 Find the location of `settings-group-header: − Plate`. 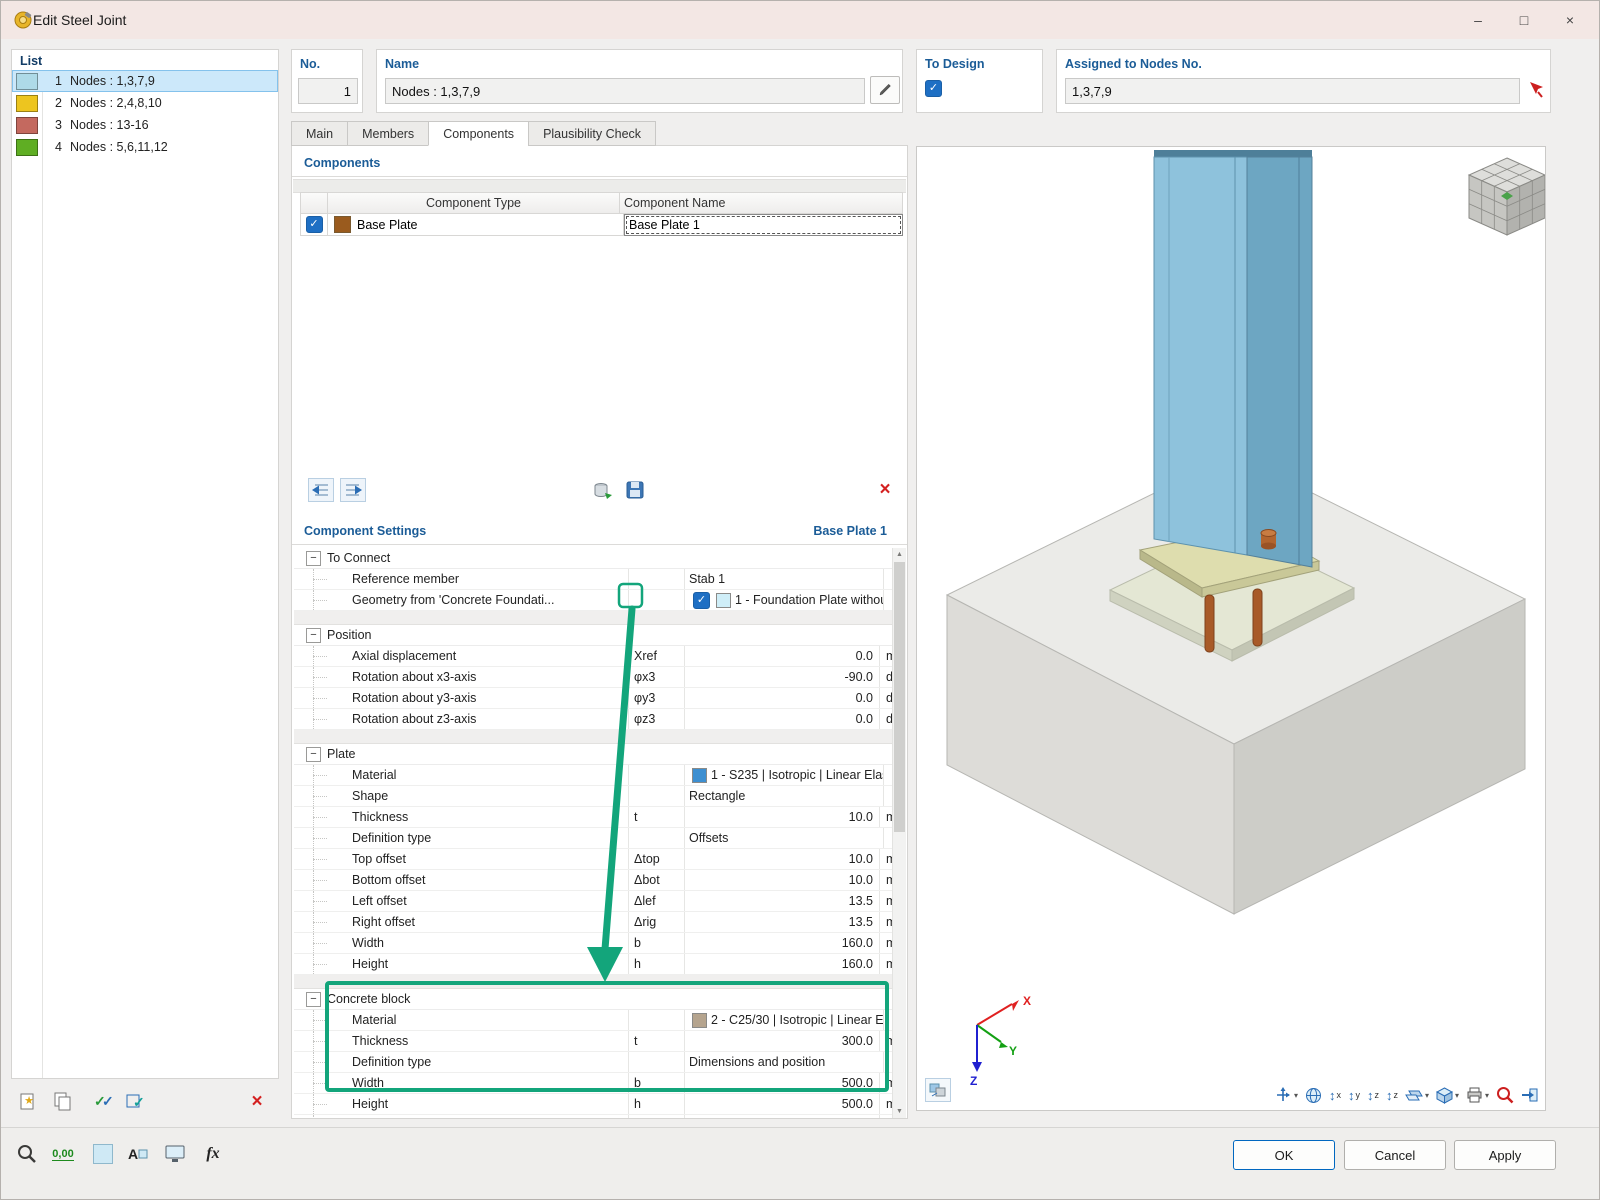

settings-group-header: − Plate is located at coordinates (594, 754).